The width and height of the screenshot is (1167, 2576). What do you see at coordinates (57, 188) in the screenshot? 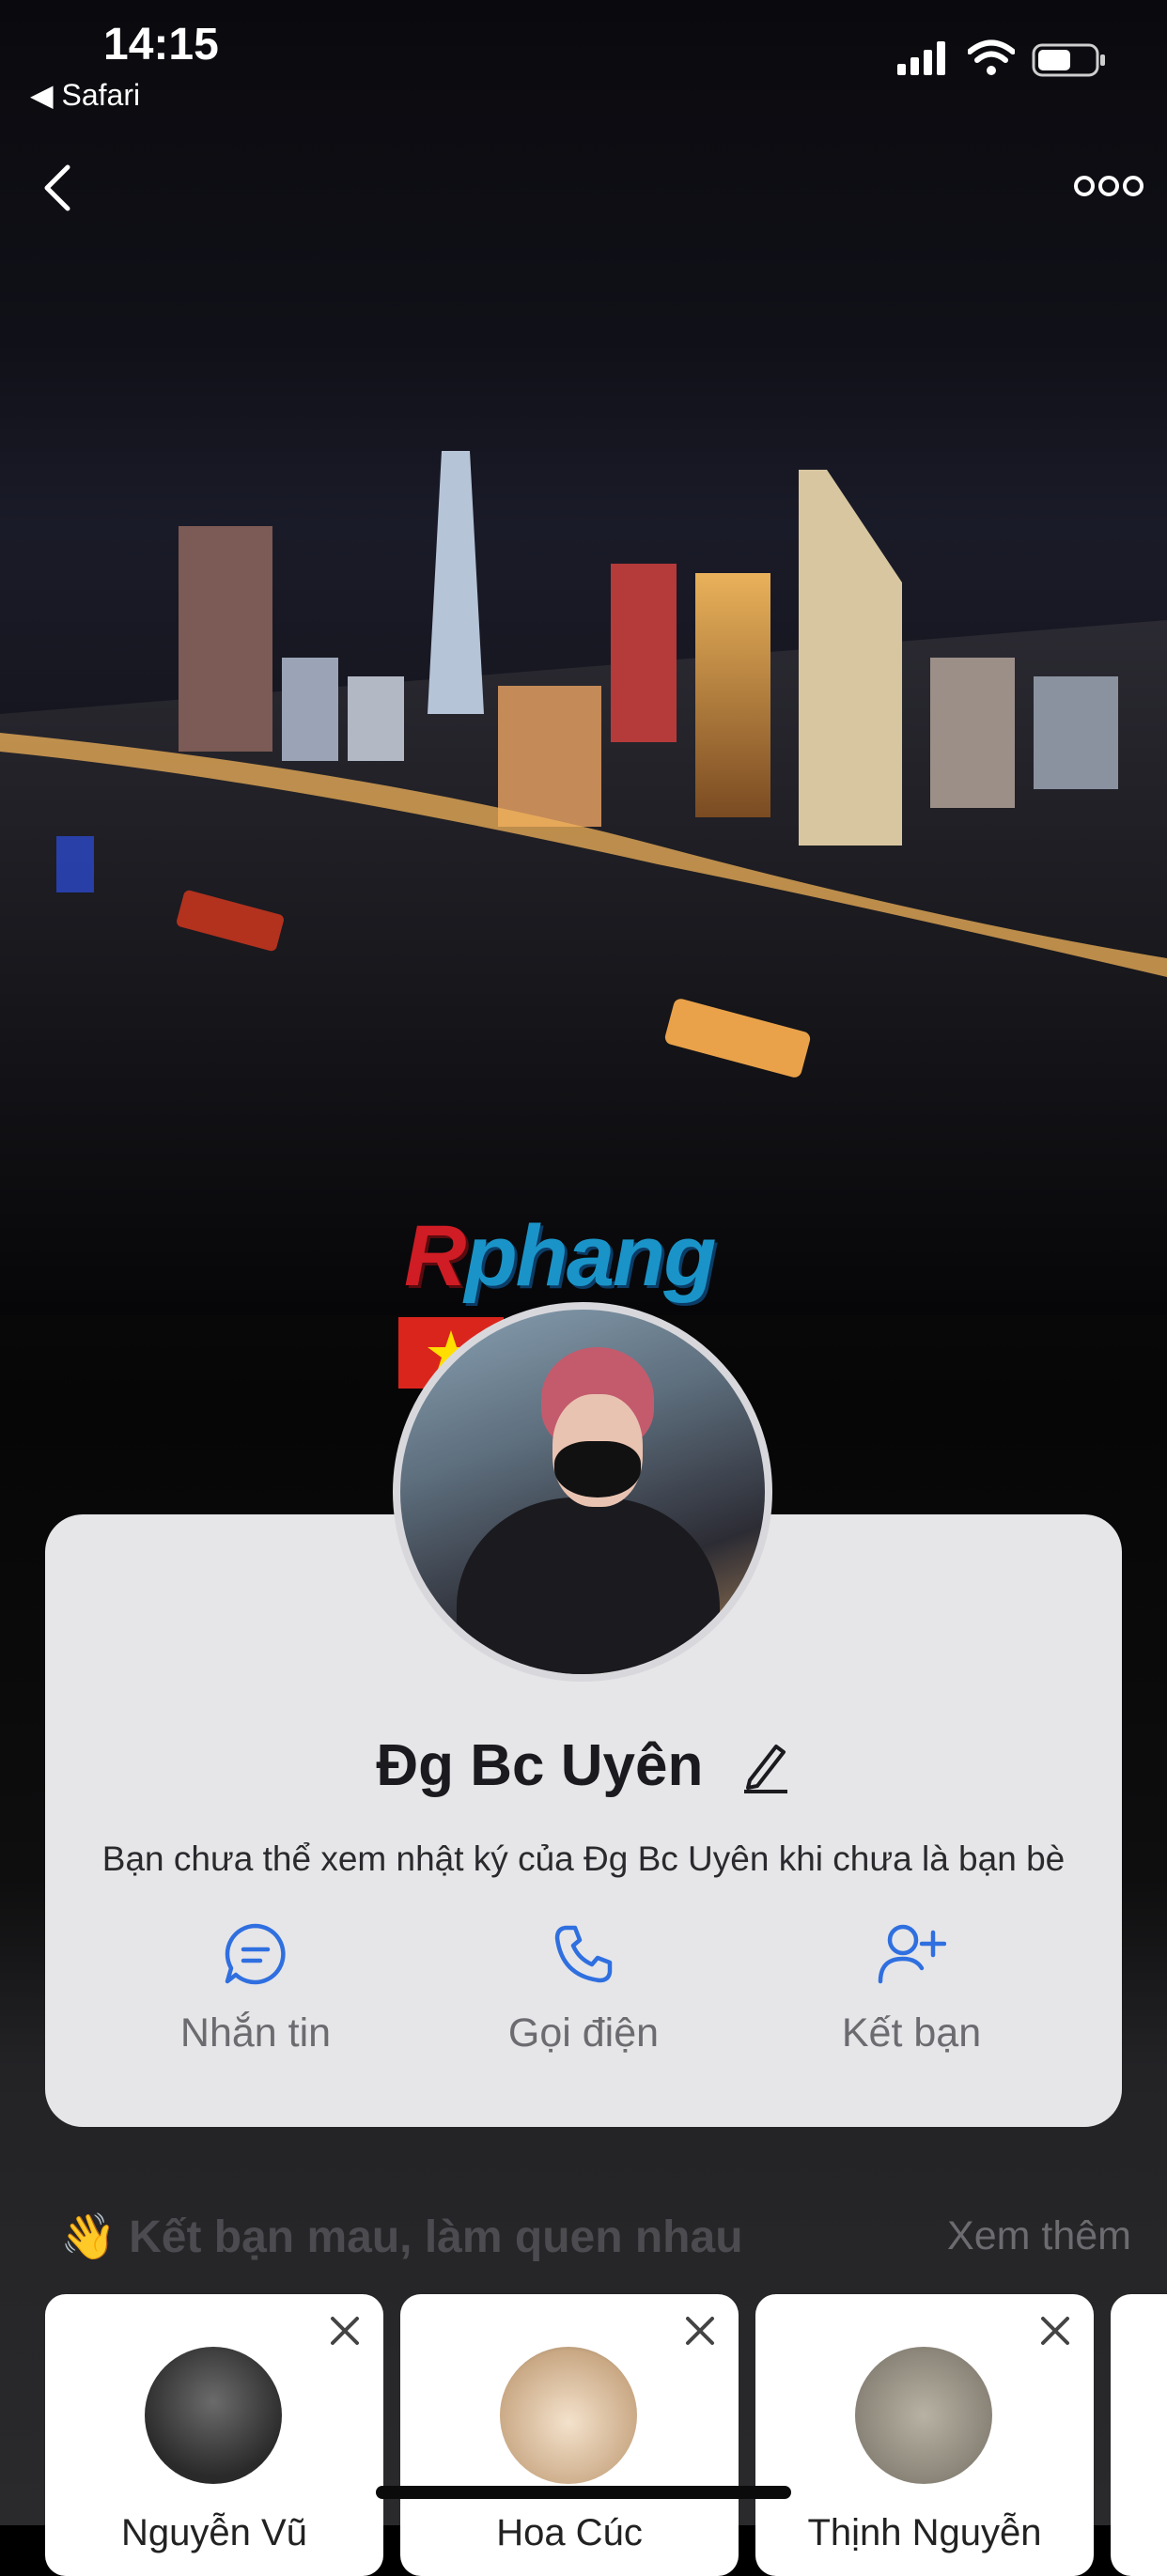
I see `back-chevron-icon` at bounding box center [57, 188].